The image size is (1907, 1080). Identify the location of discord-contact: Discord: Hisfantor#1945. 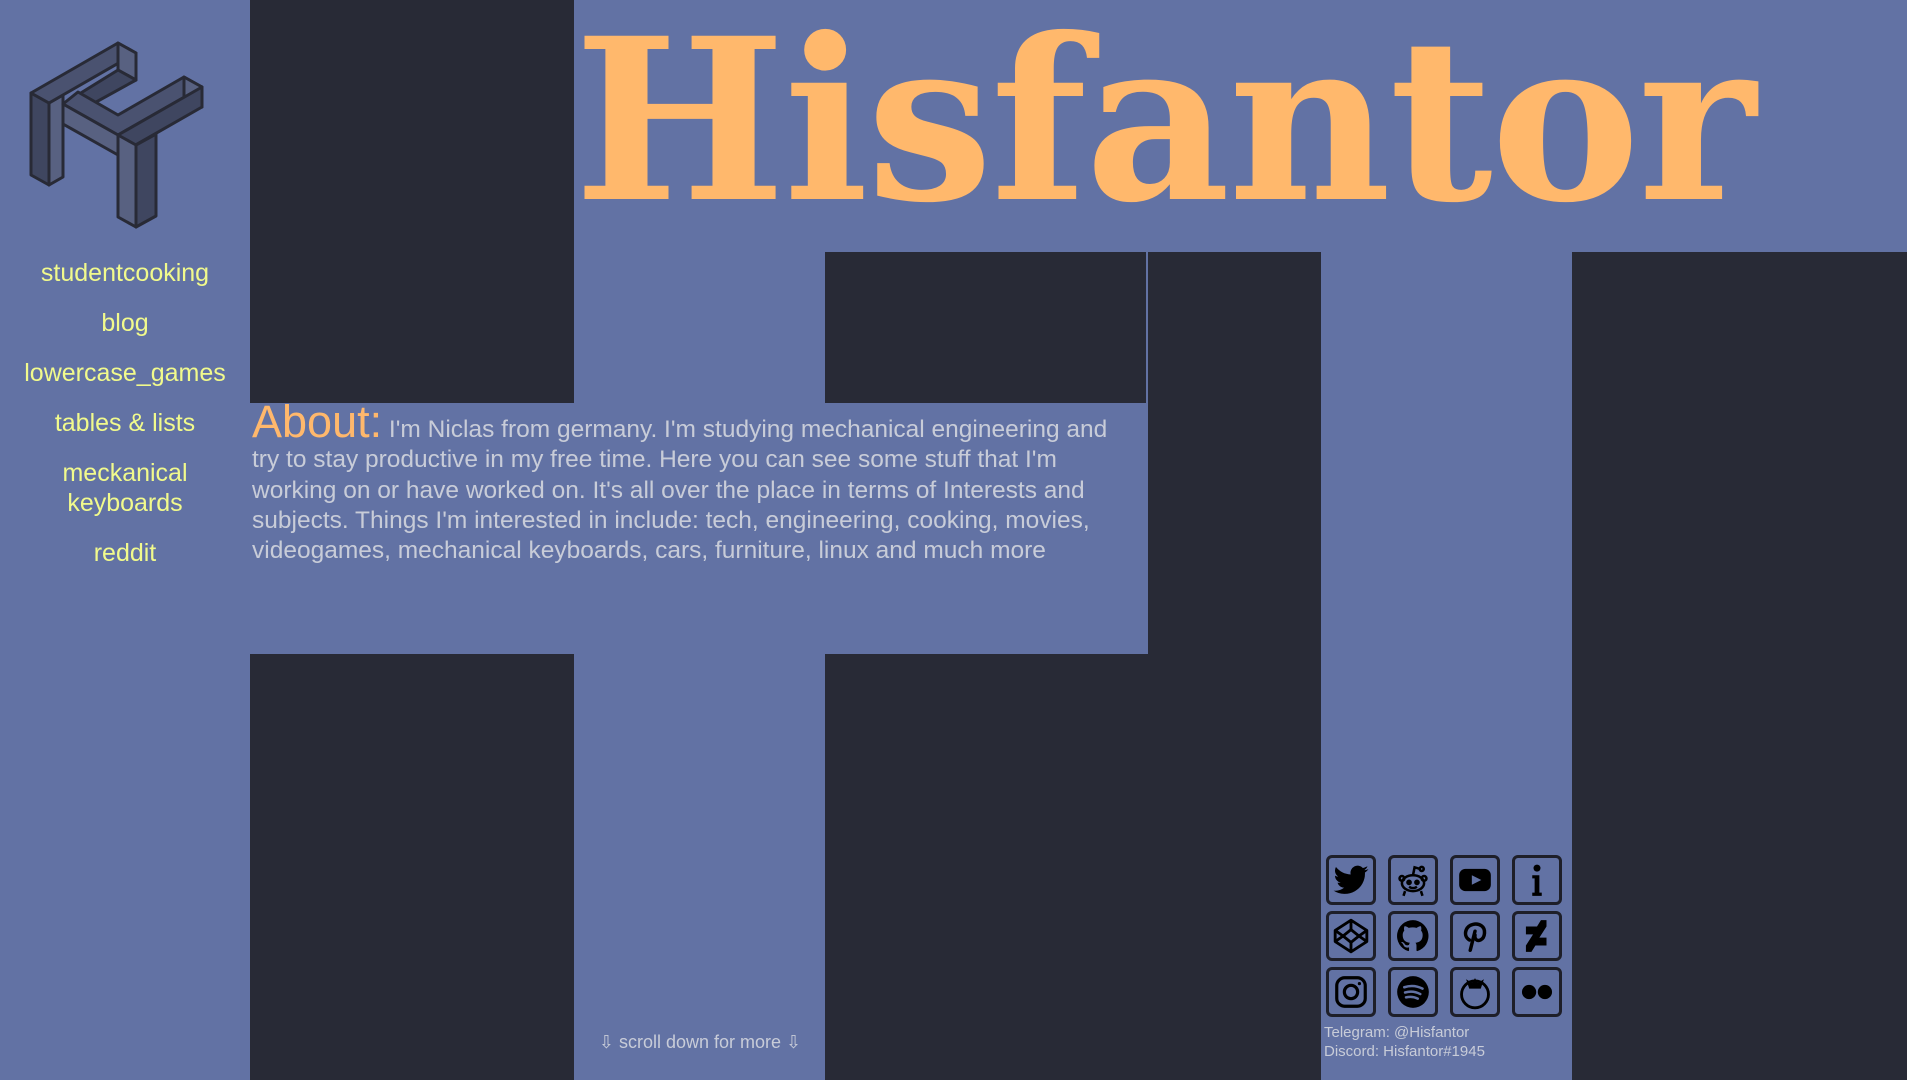
(1404, 1051).